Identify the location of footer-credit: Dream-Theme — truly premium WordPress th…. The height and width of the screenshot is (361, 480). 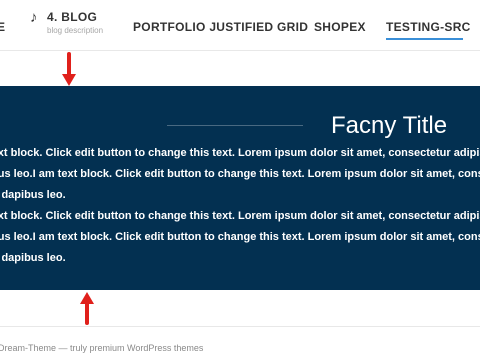
(101, 348).